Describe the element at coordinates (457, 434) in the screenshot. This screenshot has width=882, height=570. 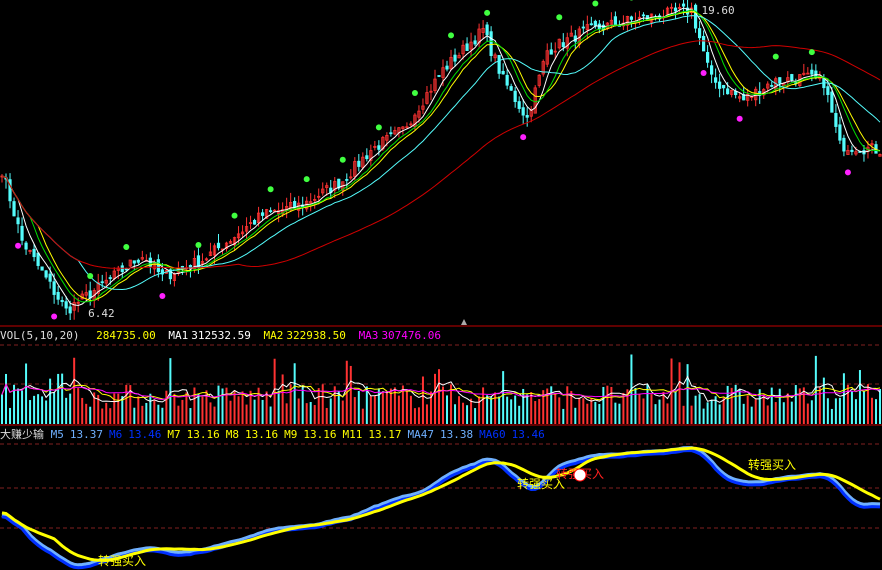
I see `indicator-value-ma47: 13.38` at that location.